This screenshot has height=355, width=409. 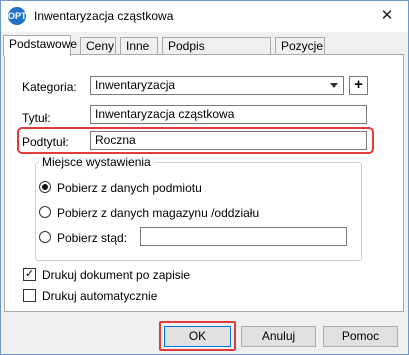 What do you see at coordinates (29, 274) in the screenshot?
I see `print-after-save-checkbox: ✓` at bounding box center [29, 274].